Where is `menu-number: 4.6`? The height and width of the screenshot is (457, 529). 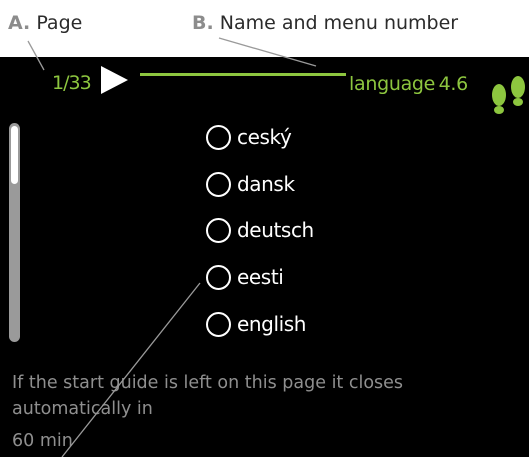
menu-number: 4.6 is located at coordinates (453, 84).